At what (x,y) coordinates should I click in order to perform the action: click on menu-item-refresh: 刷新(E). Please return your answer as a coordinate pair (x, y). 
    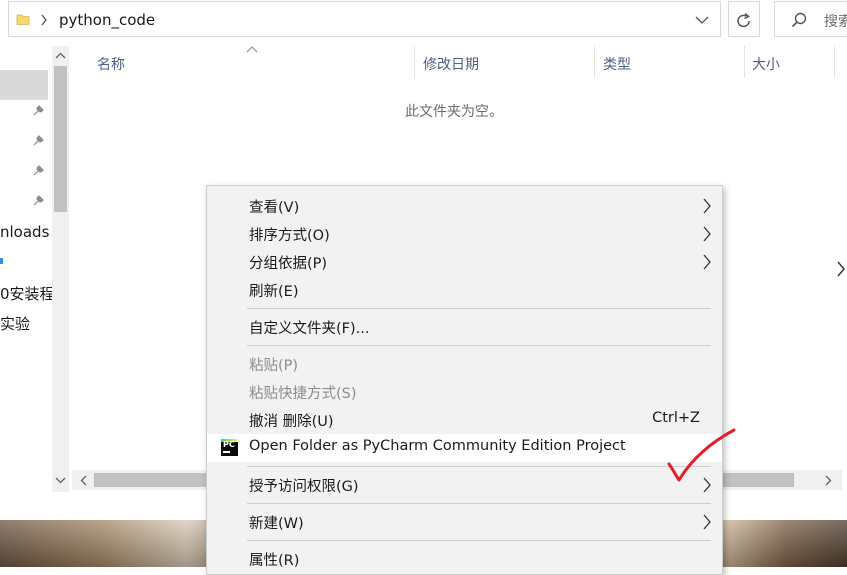
    Looking at the image, I should click on (464, 290).